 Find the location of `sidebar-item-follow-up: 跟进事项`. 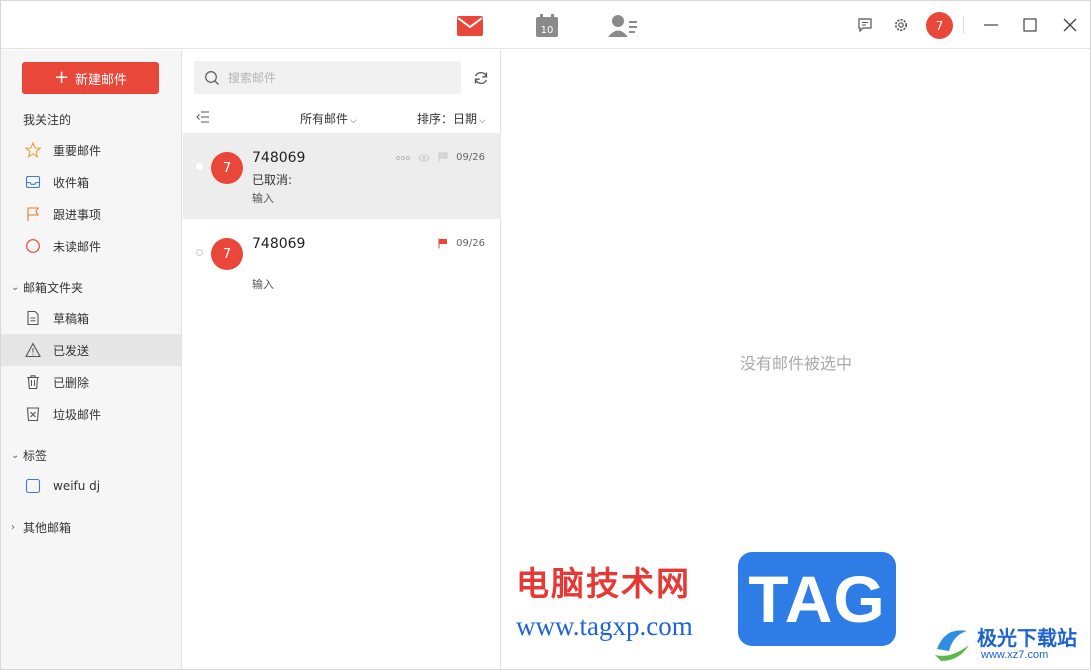

sidebar-item-follow-up: 跟进事项 is located at coordinates (91, 214).